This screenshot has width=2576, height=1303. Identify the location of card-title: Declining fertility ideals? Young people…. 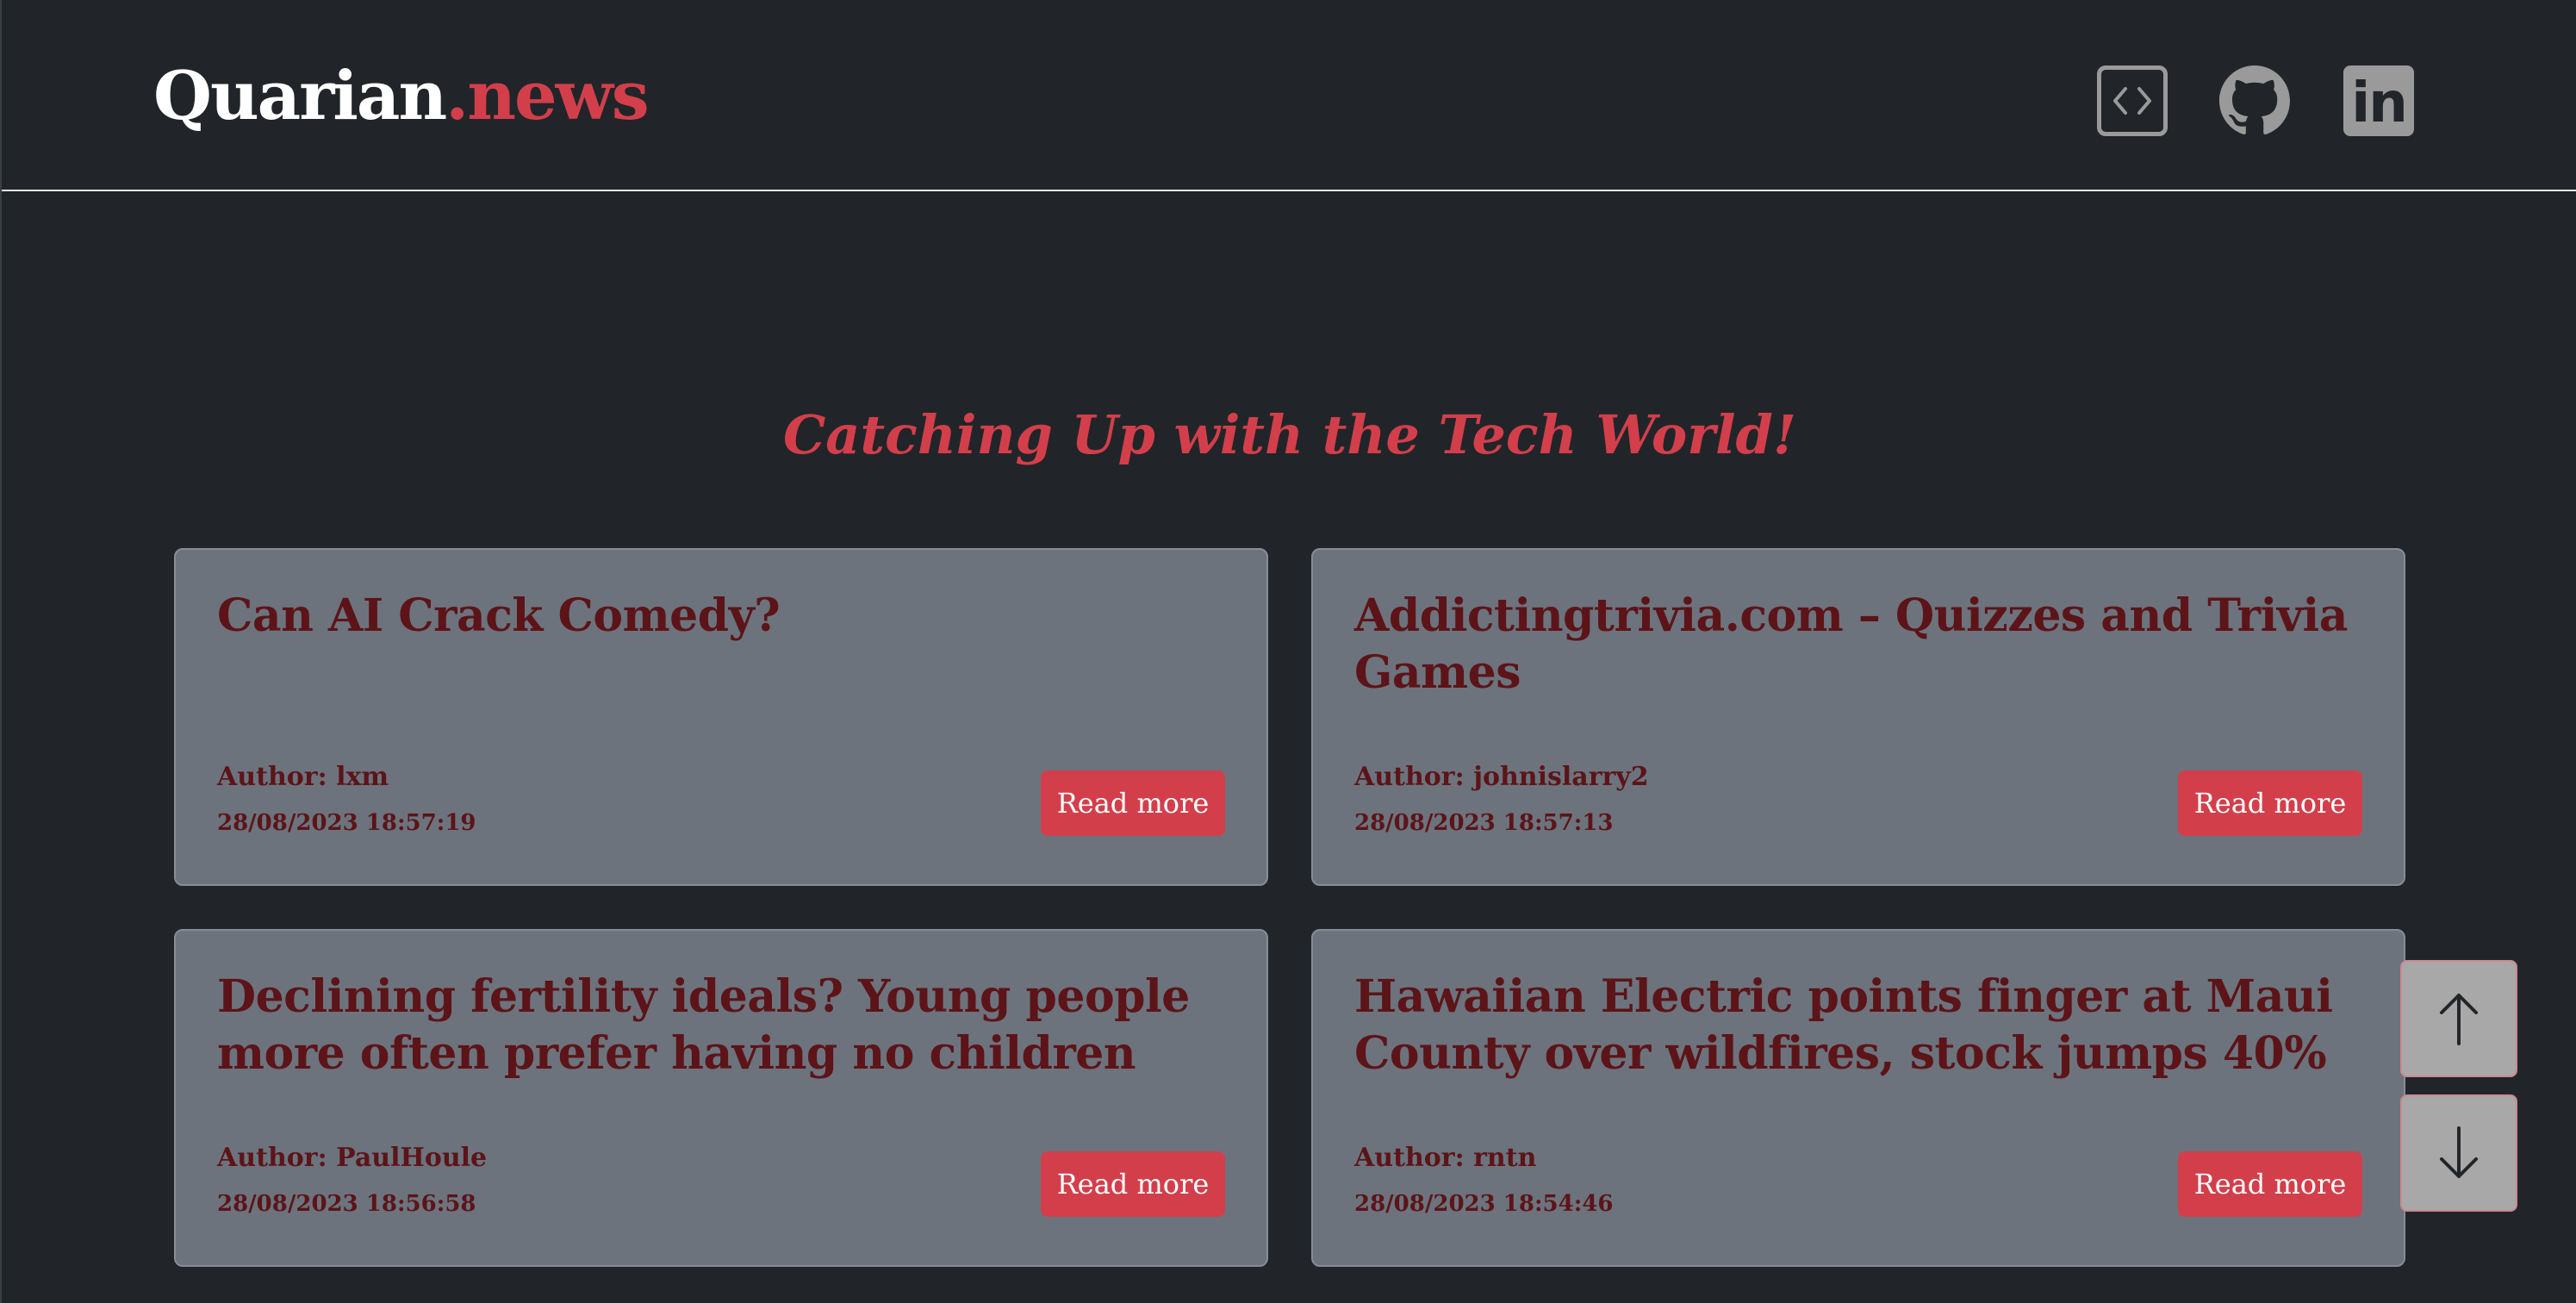
(704, 1025).